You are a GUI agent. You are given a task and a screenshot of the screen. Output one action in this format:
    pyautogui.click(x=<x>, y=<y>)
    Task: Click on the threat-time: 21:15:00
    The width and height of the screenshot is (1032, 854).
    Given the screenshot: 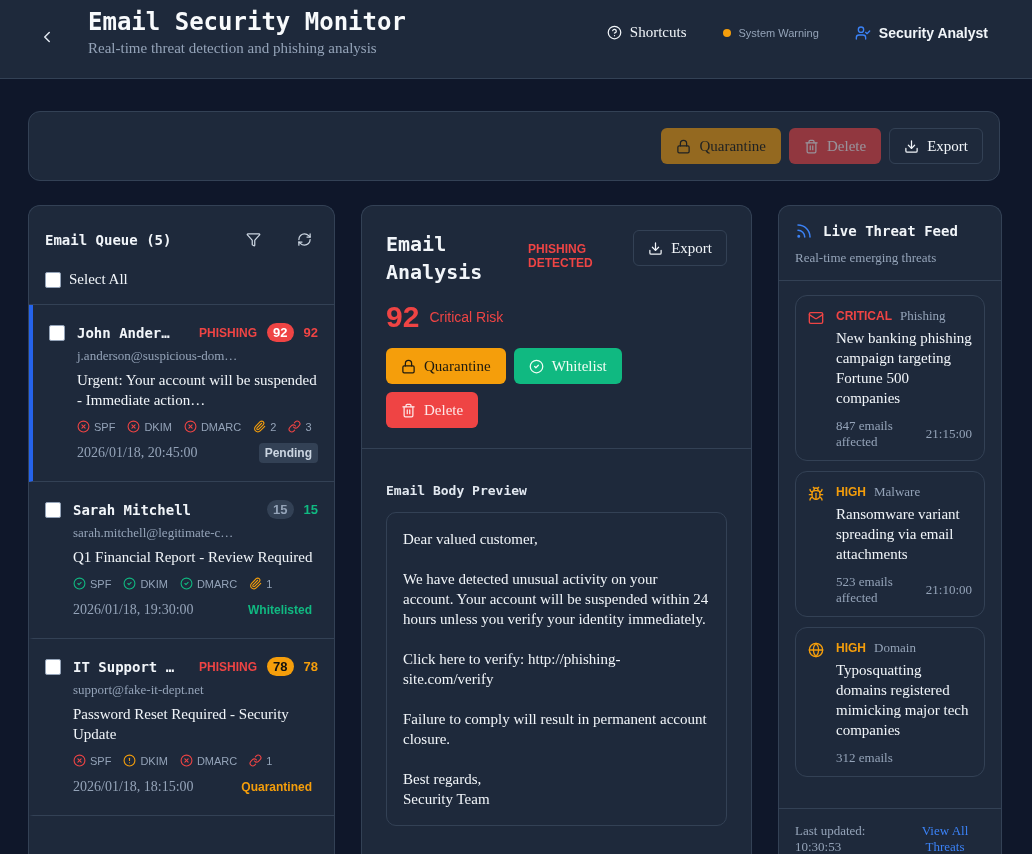 What is the action you would take?
    pyautogui.click(x=948, y=434)
    